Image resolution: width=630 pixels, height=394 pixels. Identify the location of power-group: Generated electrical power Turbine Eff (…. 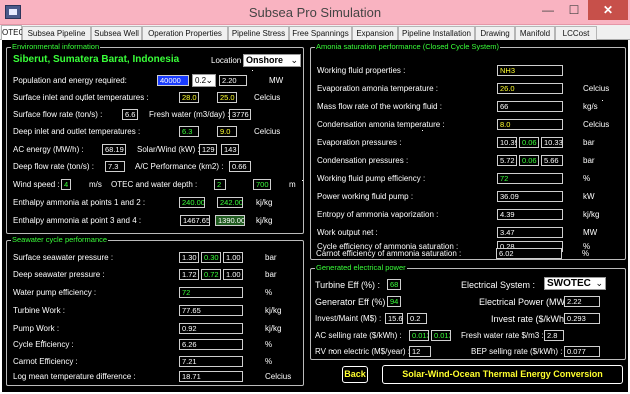
(468, 311).